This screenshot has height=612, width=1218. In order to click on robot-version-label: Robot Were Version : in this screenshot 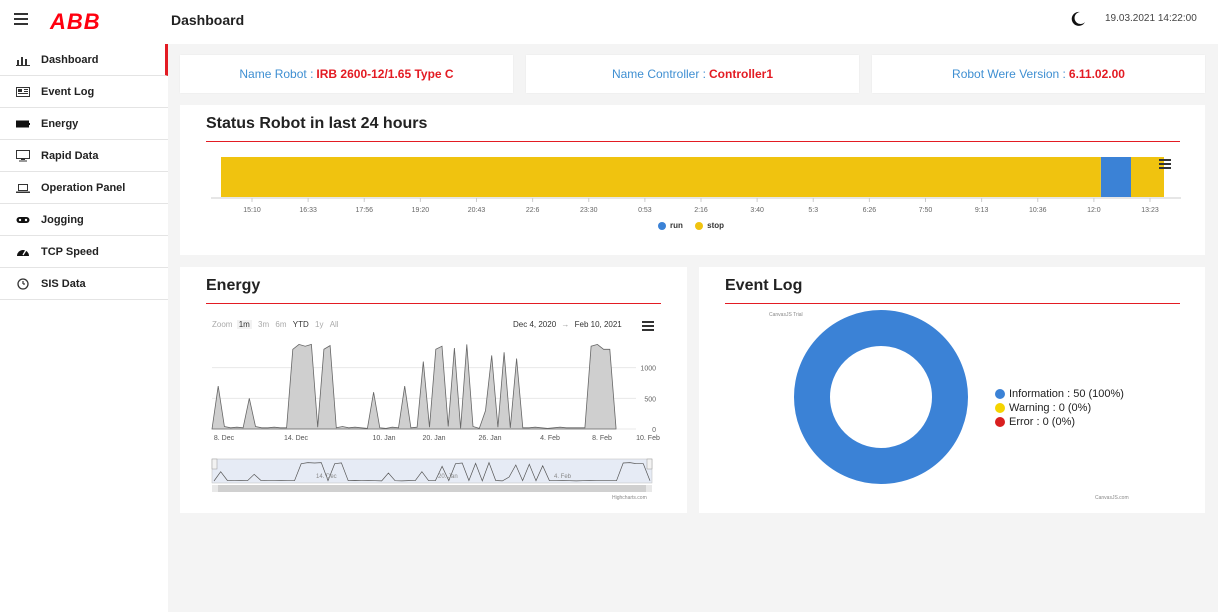, I will do `click(1009, 74)`.